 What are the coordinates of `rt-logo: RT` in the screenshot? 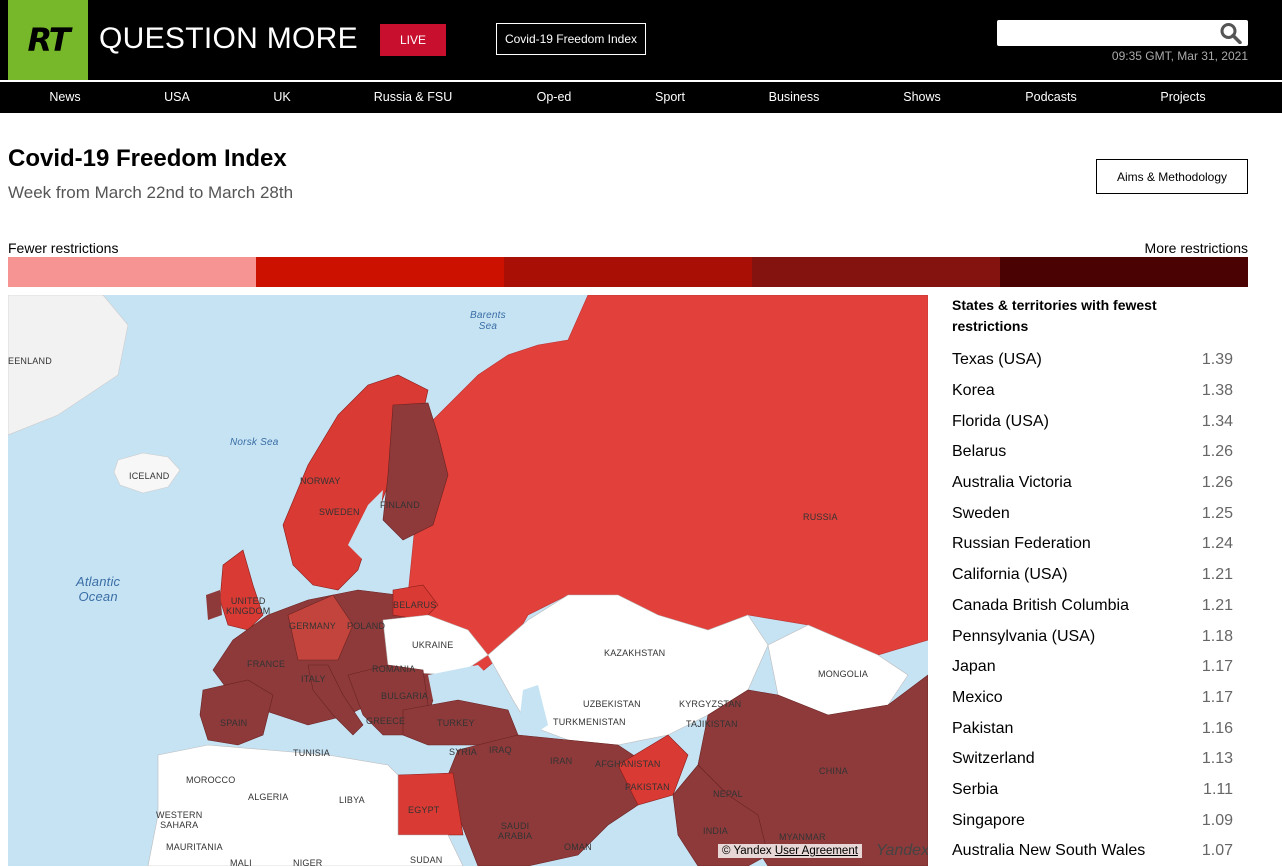 It's located at (48, 40).